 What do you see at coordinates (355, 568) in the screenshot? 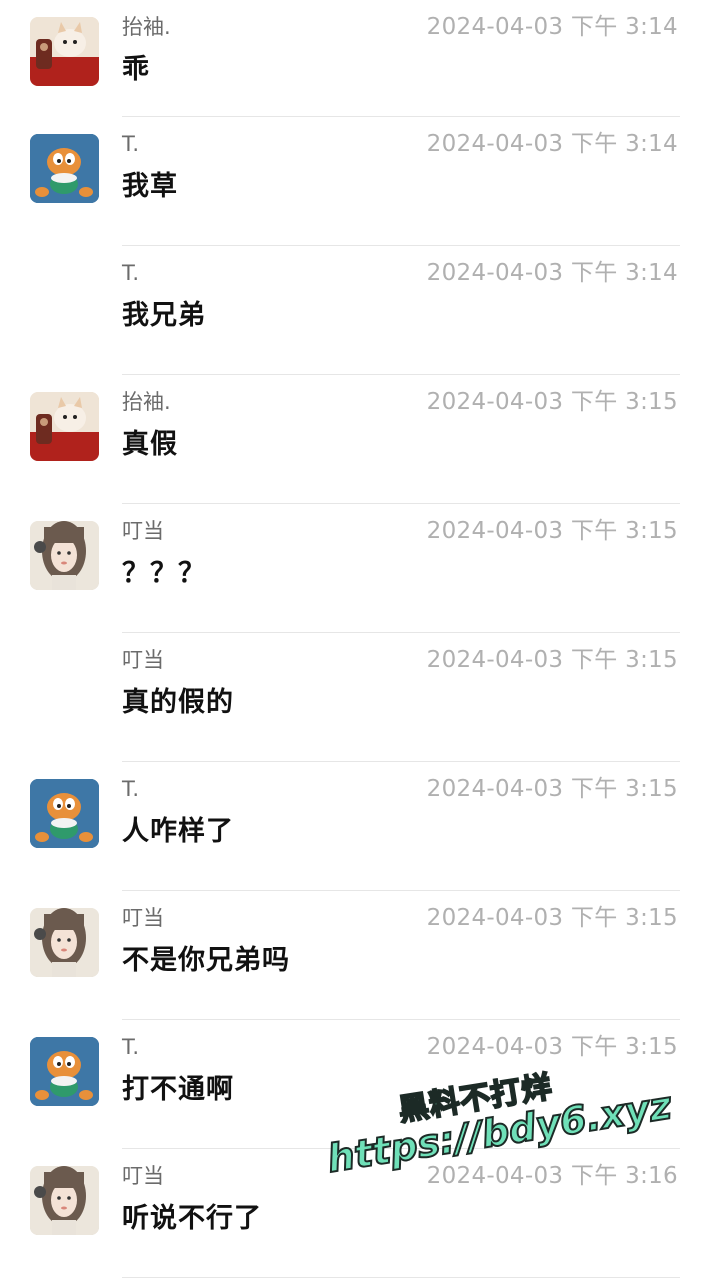
I see `chat-message-row: 叮当 2024-04-03 下午 3:15 ？？？` at bounding box center [355, 568].